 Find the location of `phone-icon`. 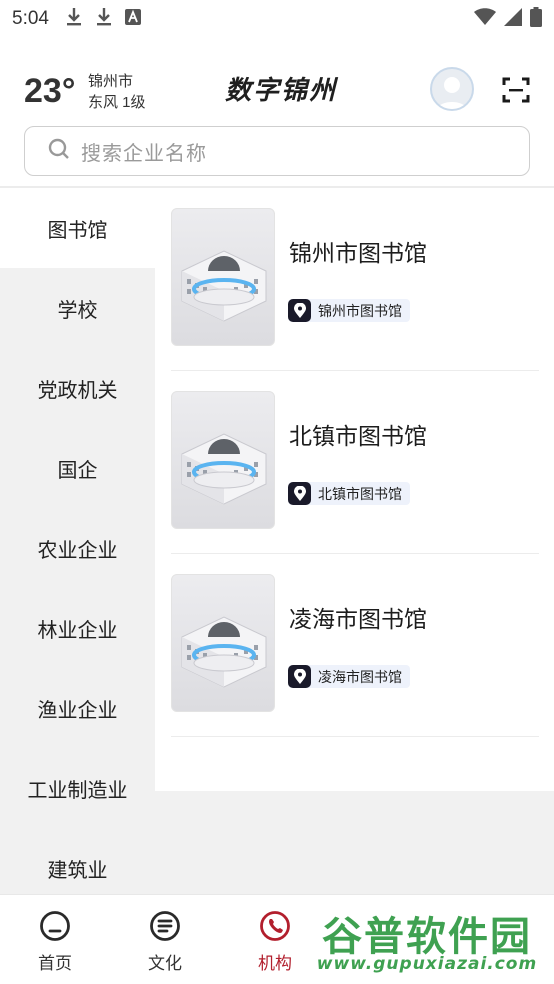

phone-icon is located at coordinates (275, 926).